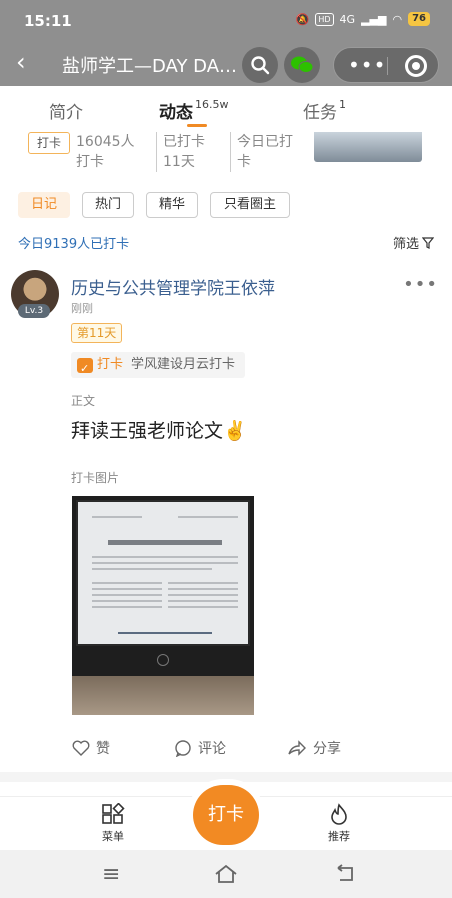 This screenshot has height=898, width=452. I want to click on menu-label: 菜单, so click(113, 836).